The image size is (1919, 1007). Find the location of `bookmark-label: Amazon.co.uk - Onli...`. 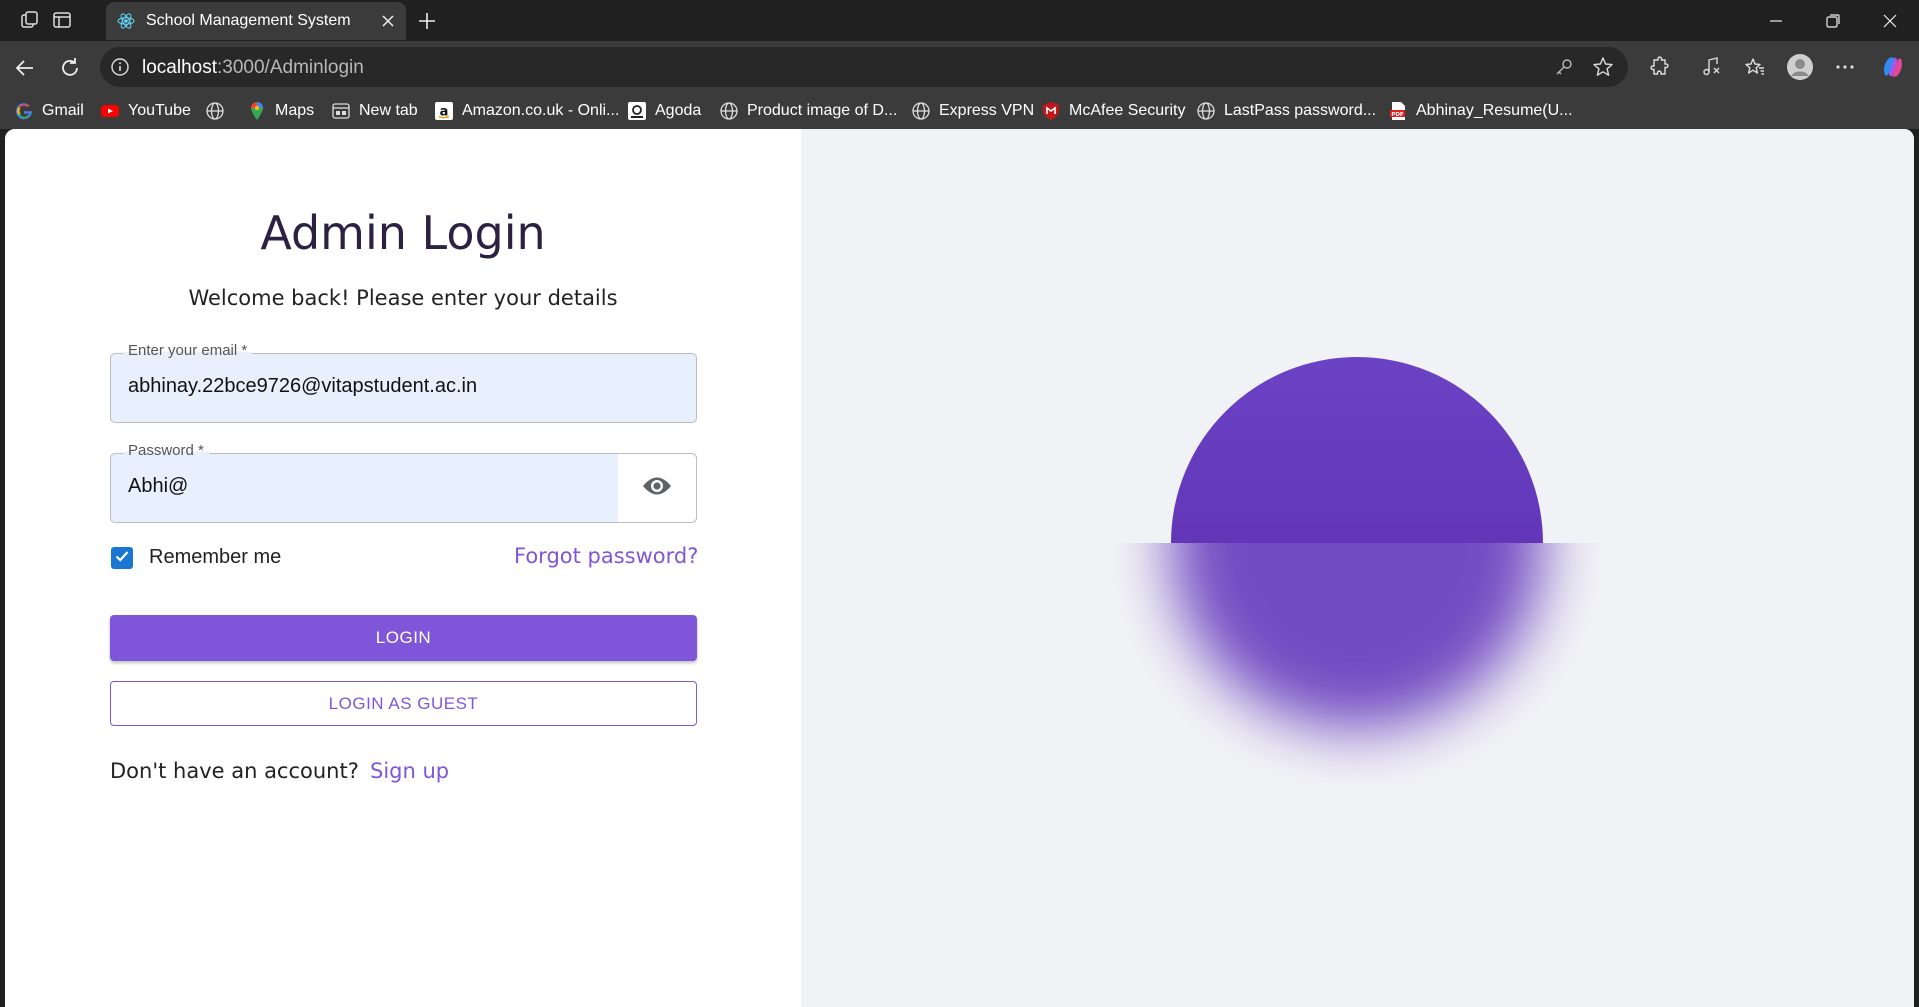

bookmark-label: Amazon.co.uk - Onli... is located at coordinates (541, 110).